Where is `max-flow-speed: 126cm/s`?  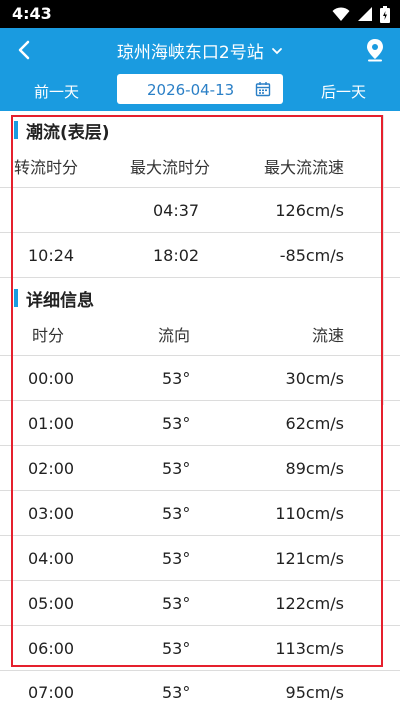
max-flow-speed: 126cm/s is located at coordinates (309, 210).